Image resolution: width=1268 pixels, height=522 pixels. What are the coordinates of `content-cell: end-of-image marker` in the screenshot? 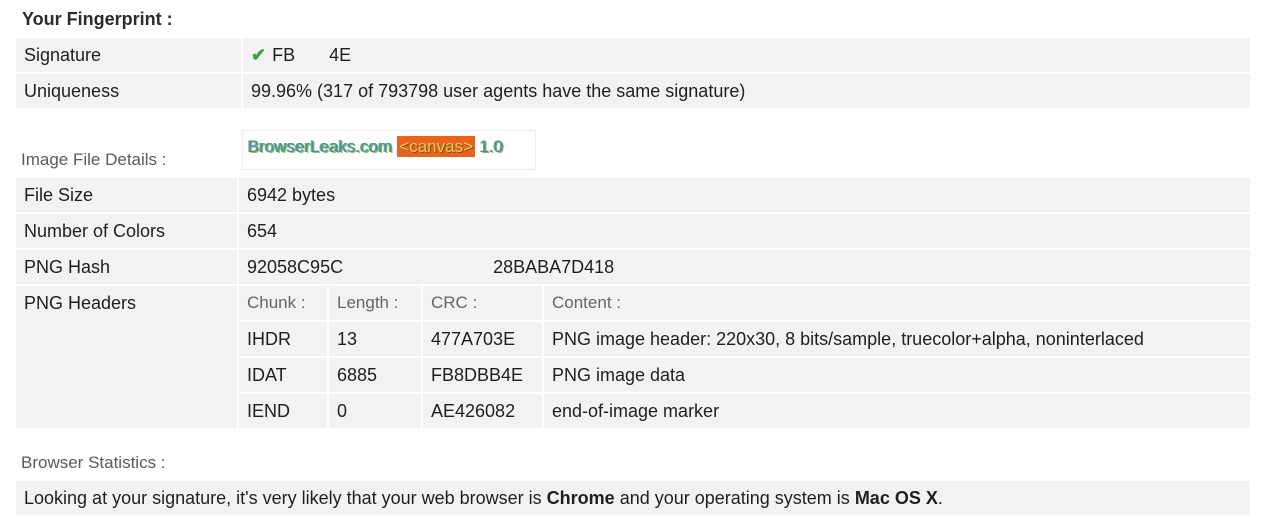 It's located at (636, 411).